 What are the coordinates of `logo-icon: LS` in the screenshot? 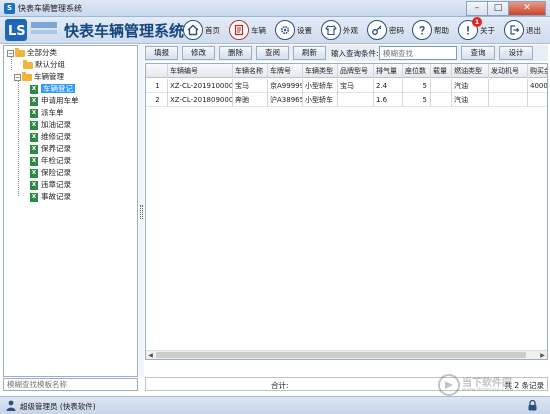 It's located at (16, 30).